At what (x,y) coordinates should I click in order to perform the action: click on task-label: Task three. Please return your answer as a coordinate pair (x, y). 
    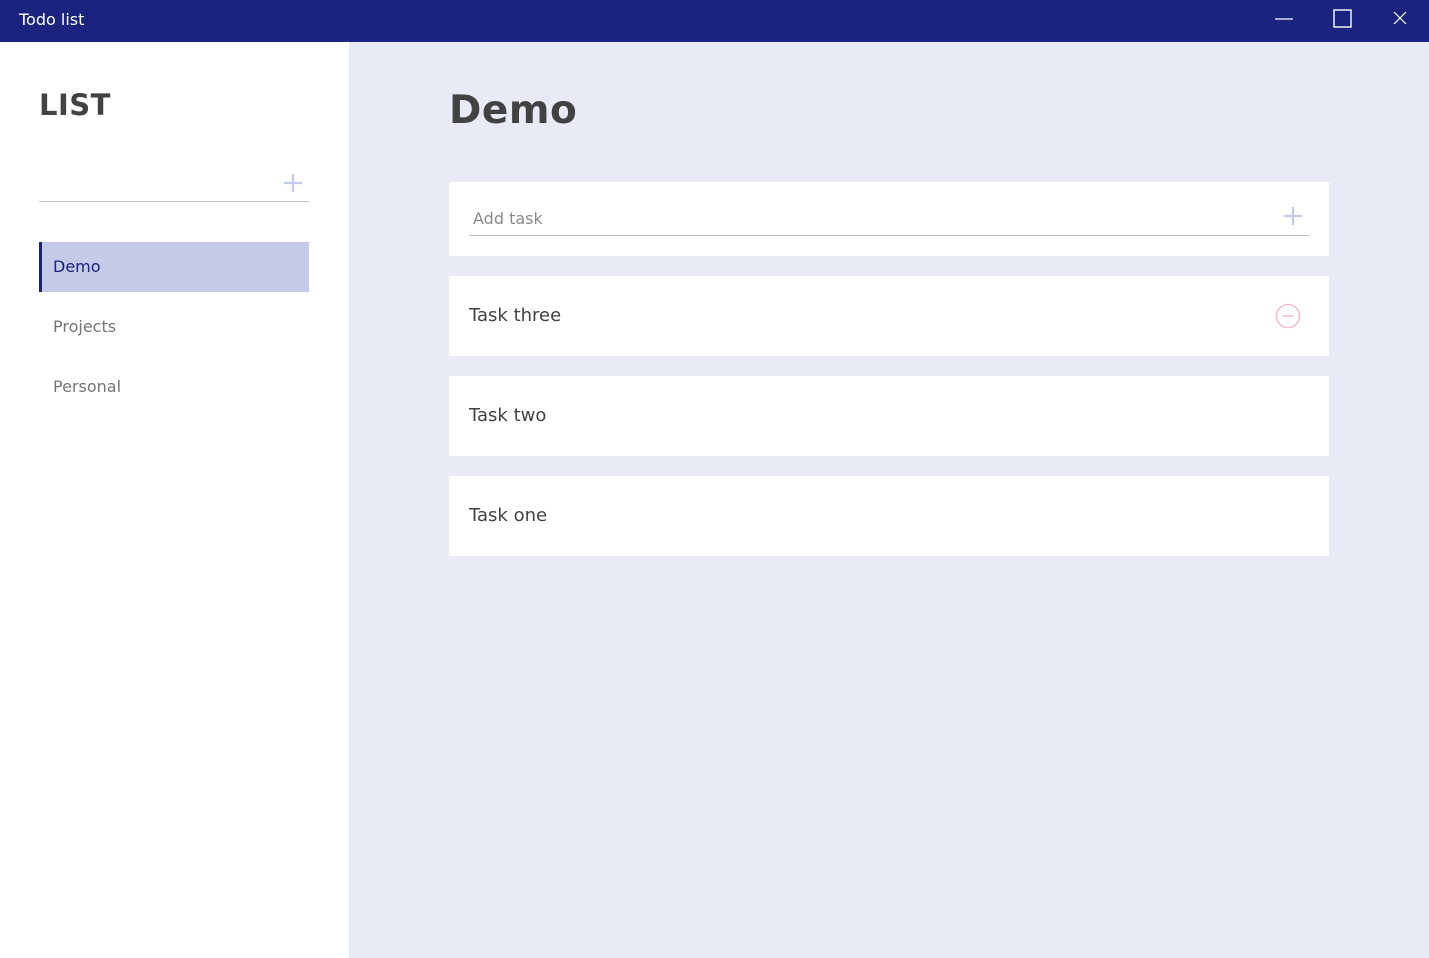
    Looking at the image, I should click on (515, 315).